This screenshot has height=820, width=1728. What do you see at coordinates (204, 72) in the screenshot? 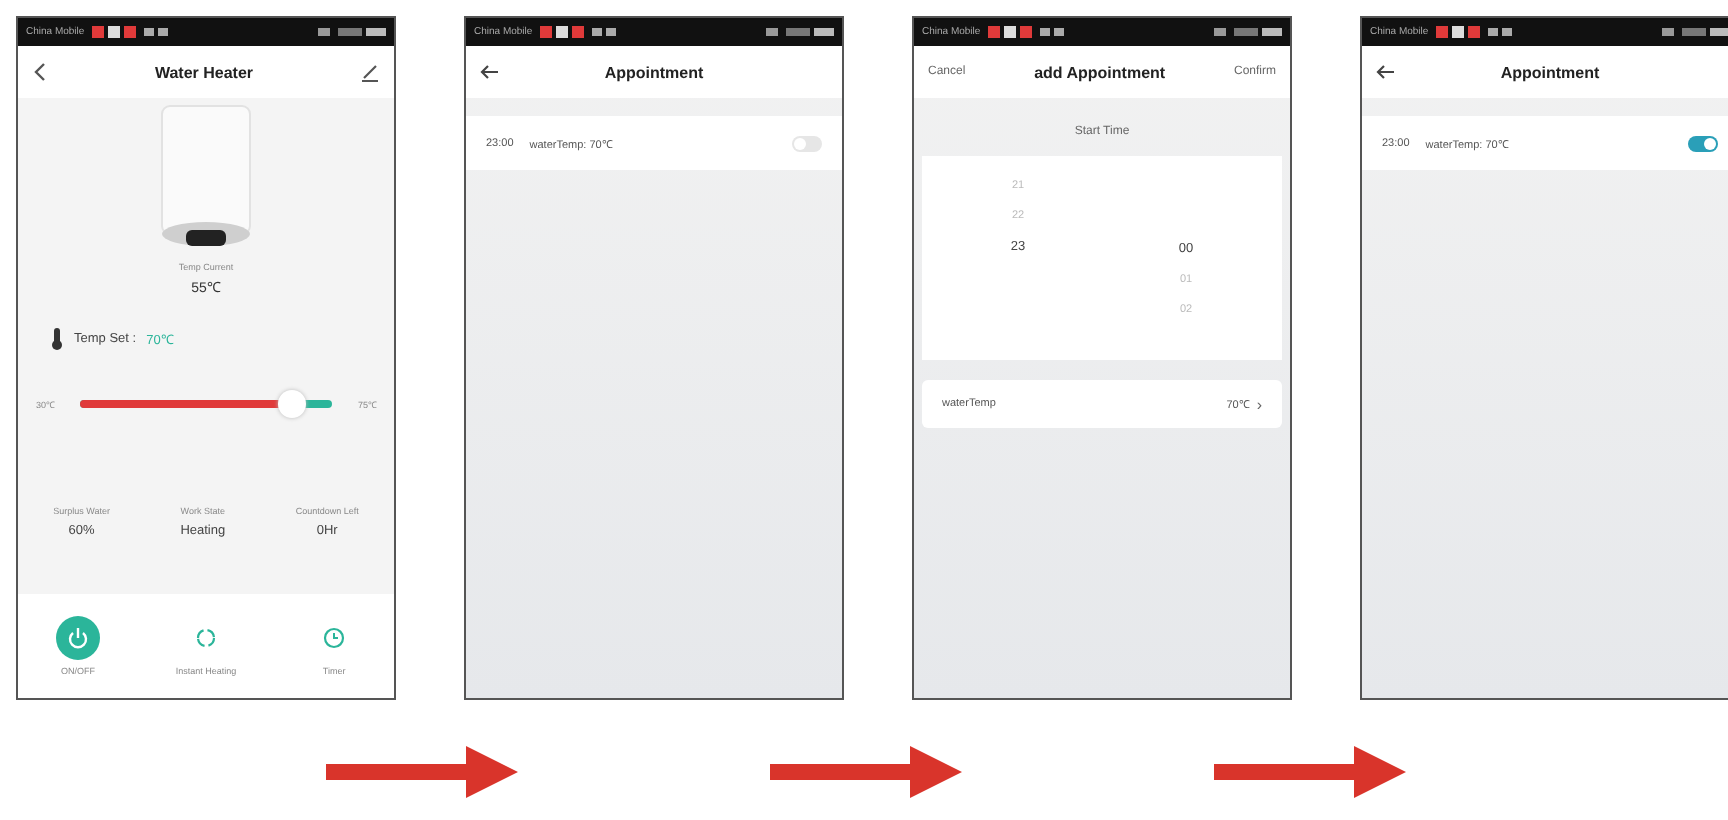
I see `screen-title: Water Heater` at bounding box center [204, 72].